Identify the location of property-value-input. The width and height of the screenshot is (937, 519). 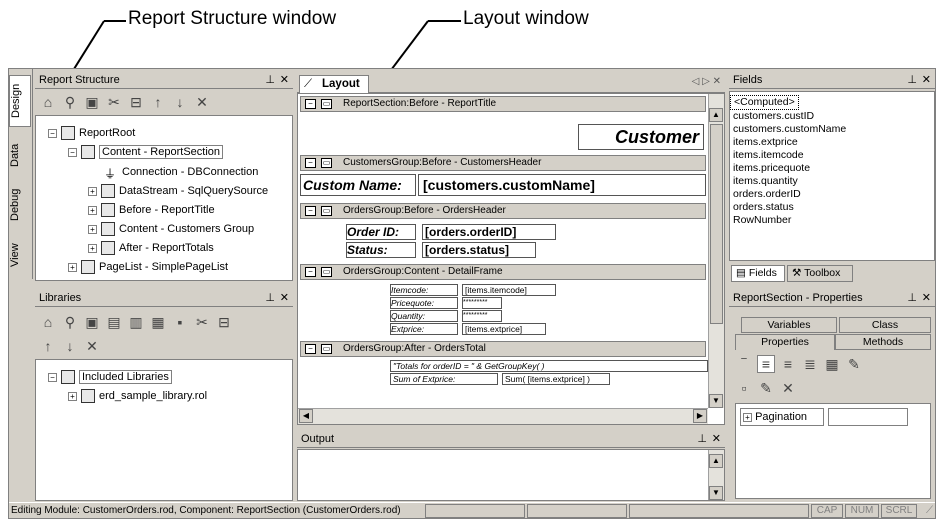
(868, 417).